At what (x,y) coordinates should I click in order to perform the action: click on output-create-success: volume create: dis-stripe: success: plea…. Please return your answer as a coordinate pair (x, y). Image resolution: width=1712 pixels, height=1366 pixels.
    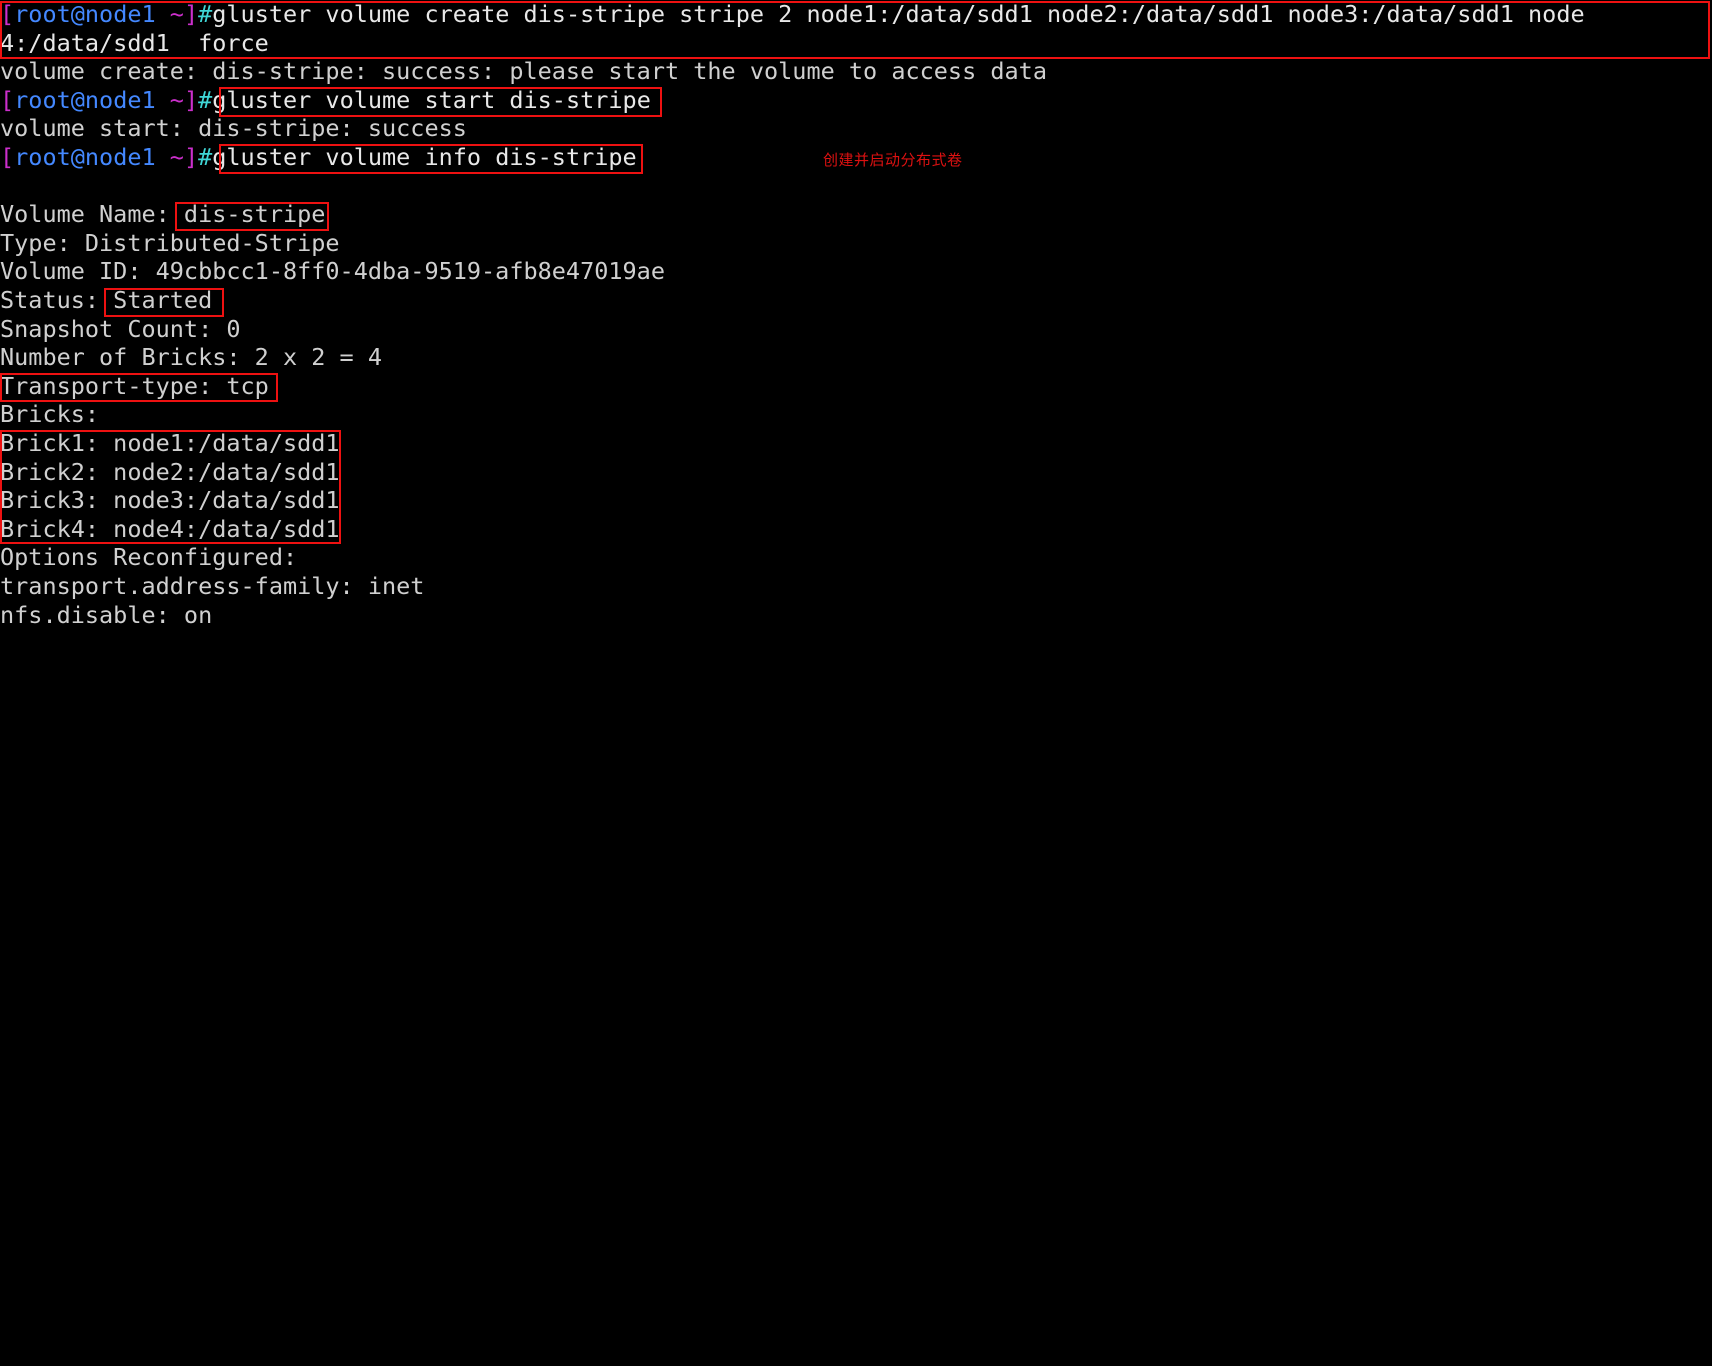
    Looking at the image, I should click on (523, 71).